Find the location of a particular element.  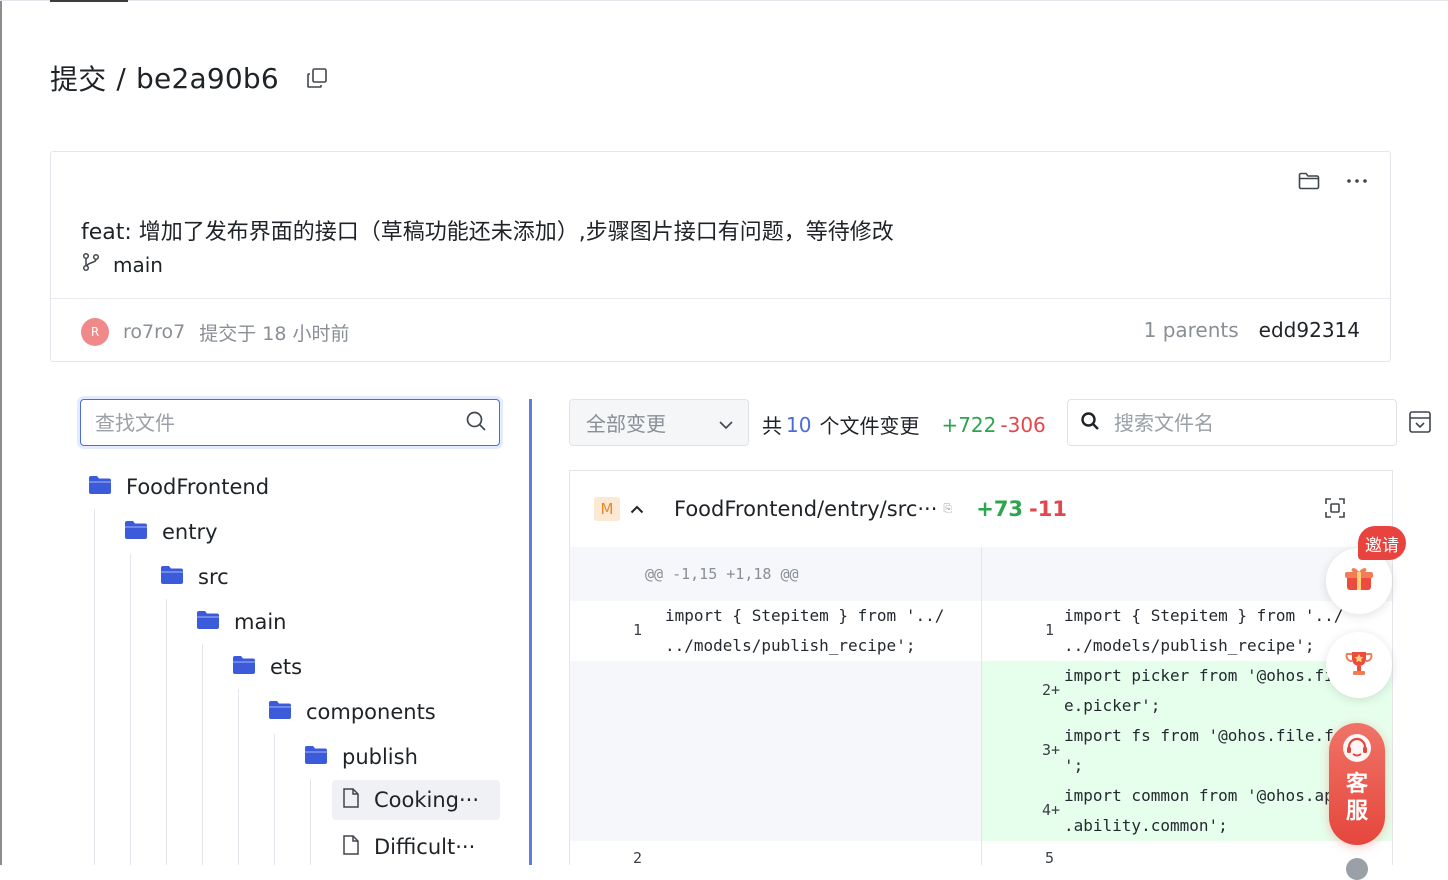

copy-path-icon: ⎘ is located at coordinates (947, 509).